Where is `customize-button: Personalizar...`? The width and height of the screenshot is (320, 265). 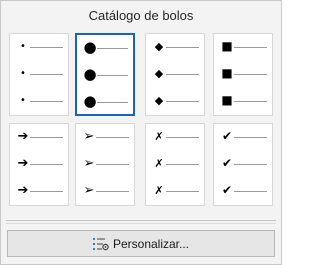 customize-button: Personalizar... is located at coordinates (141, 243).